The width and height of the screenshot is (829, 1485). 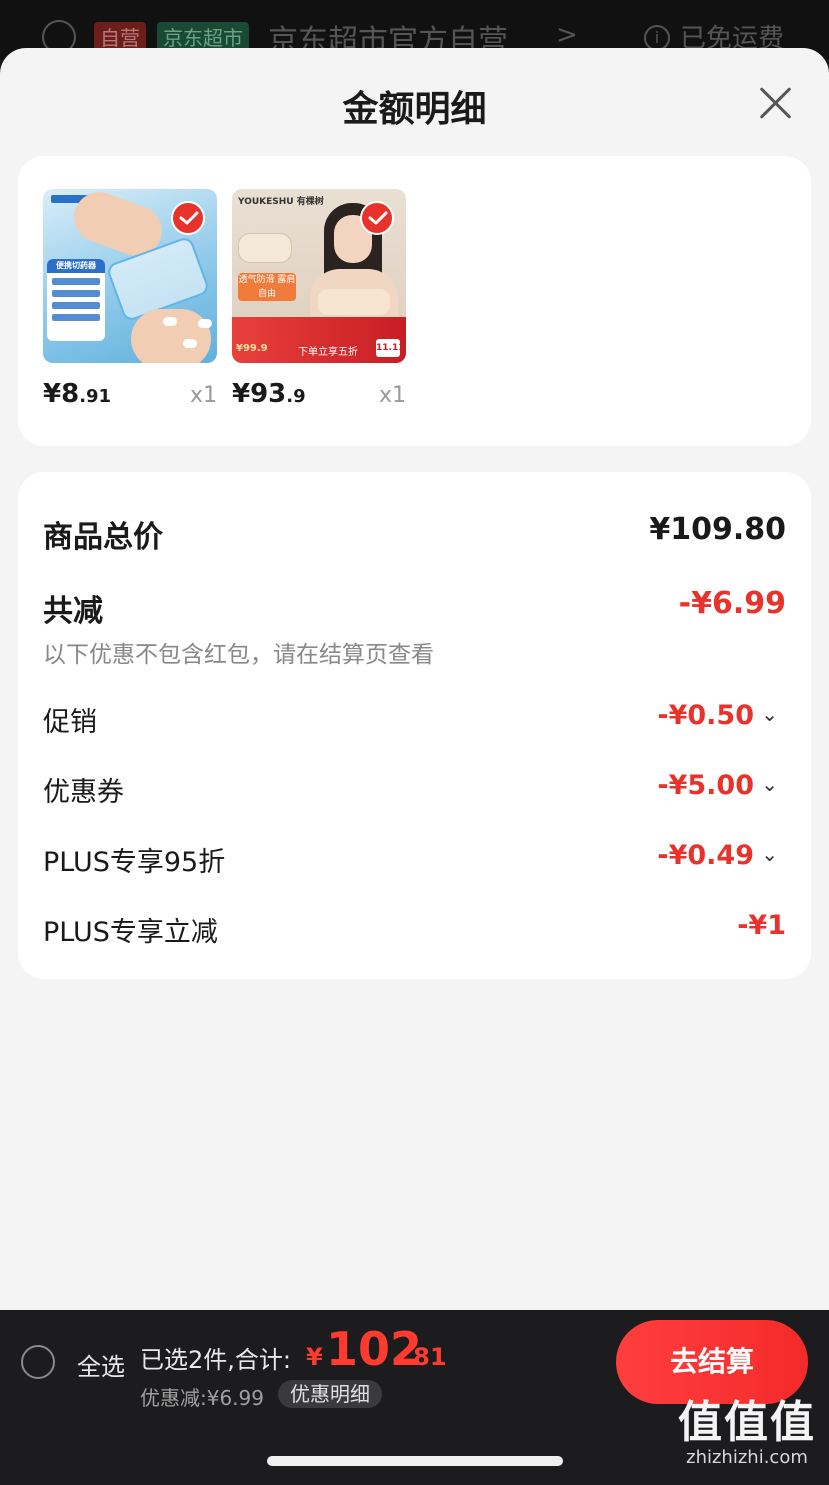 I want to click on checkout-button: 去结算, so click(x=712, y=1362).